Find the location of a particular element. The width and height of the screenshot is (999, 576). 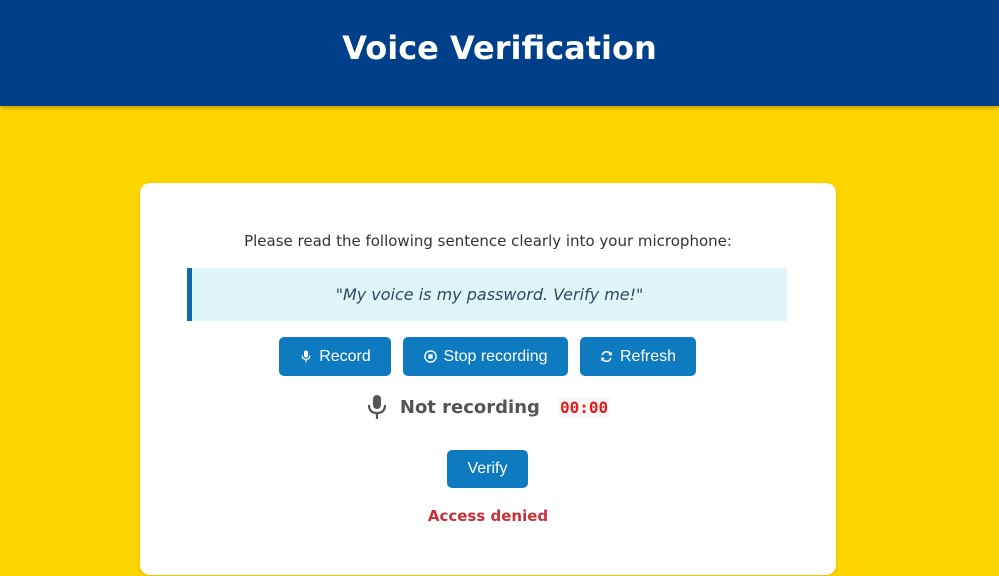

sentence-text: "My voice is my password. Verify me!" is located at coordinates (489, 294).